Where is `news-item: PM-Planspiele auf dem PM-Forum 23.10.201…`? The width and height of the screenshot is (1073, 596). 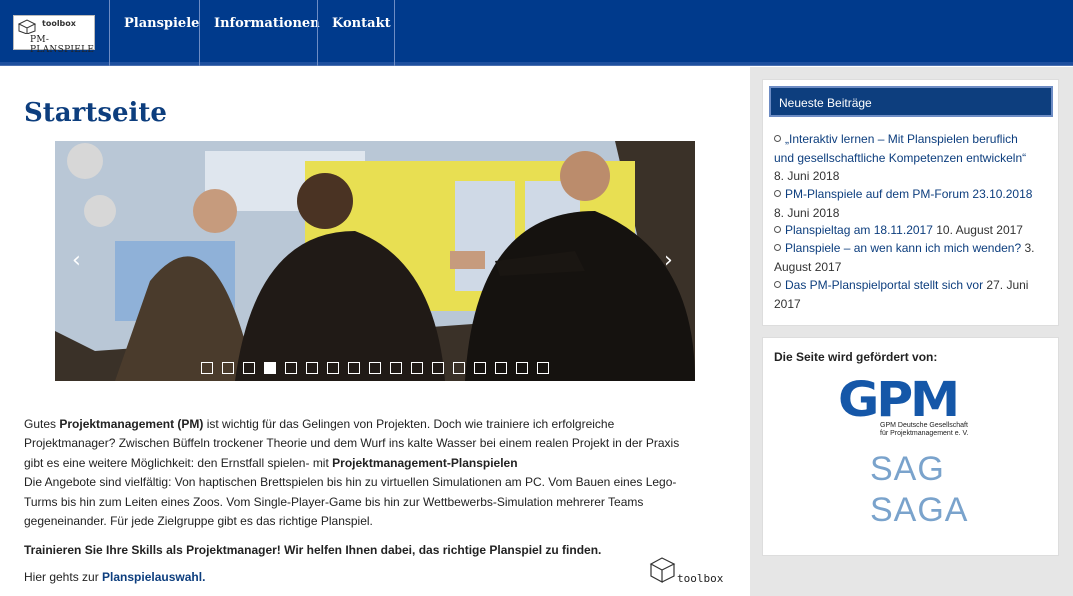
news-item: PM-Planspiele auf dem PM-Forum 23.10.201… is located at coordinates (910, 203).